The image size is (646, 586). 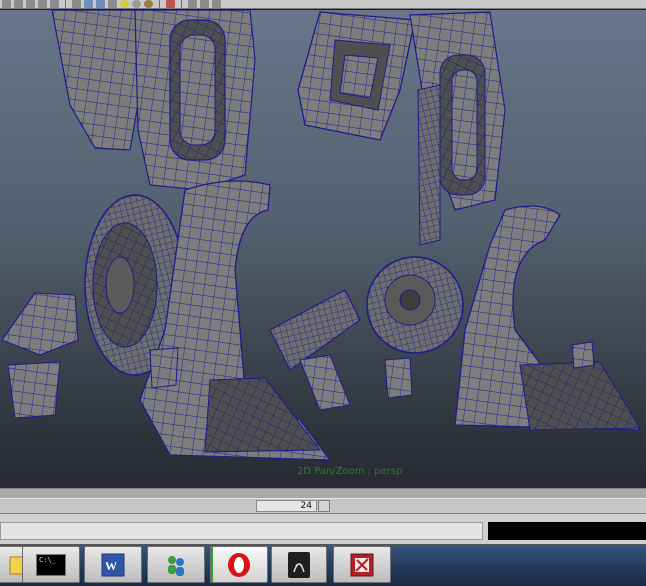 I want to click on snap-a-button, so click(x=192, y=4).